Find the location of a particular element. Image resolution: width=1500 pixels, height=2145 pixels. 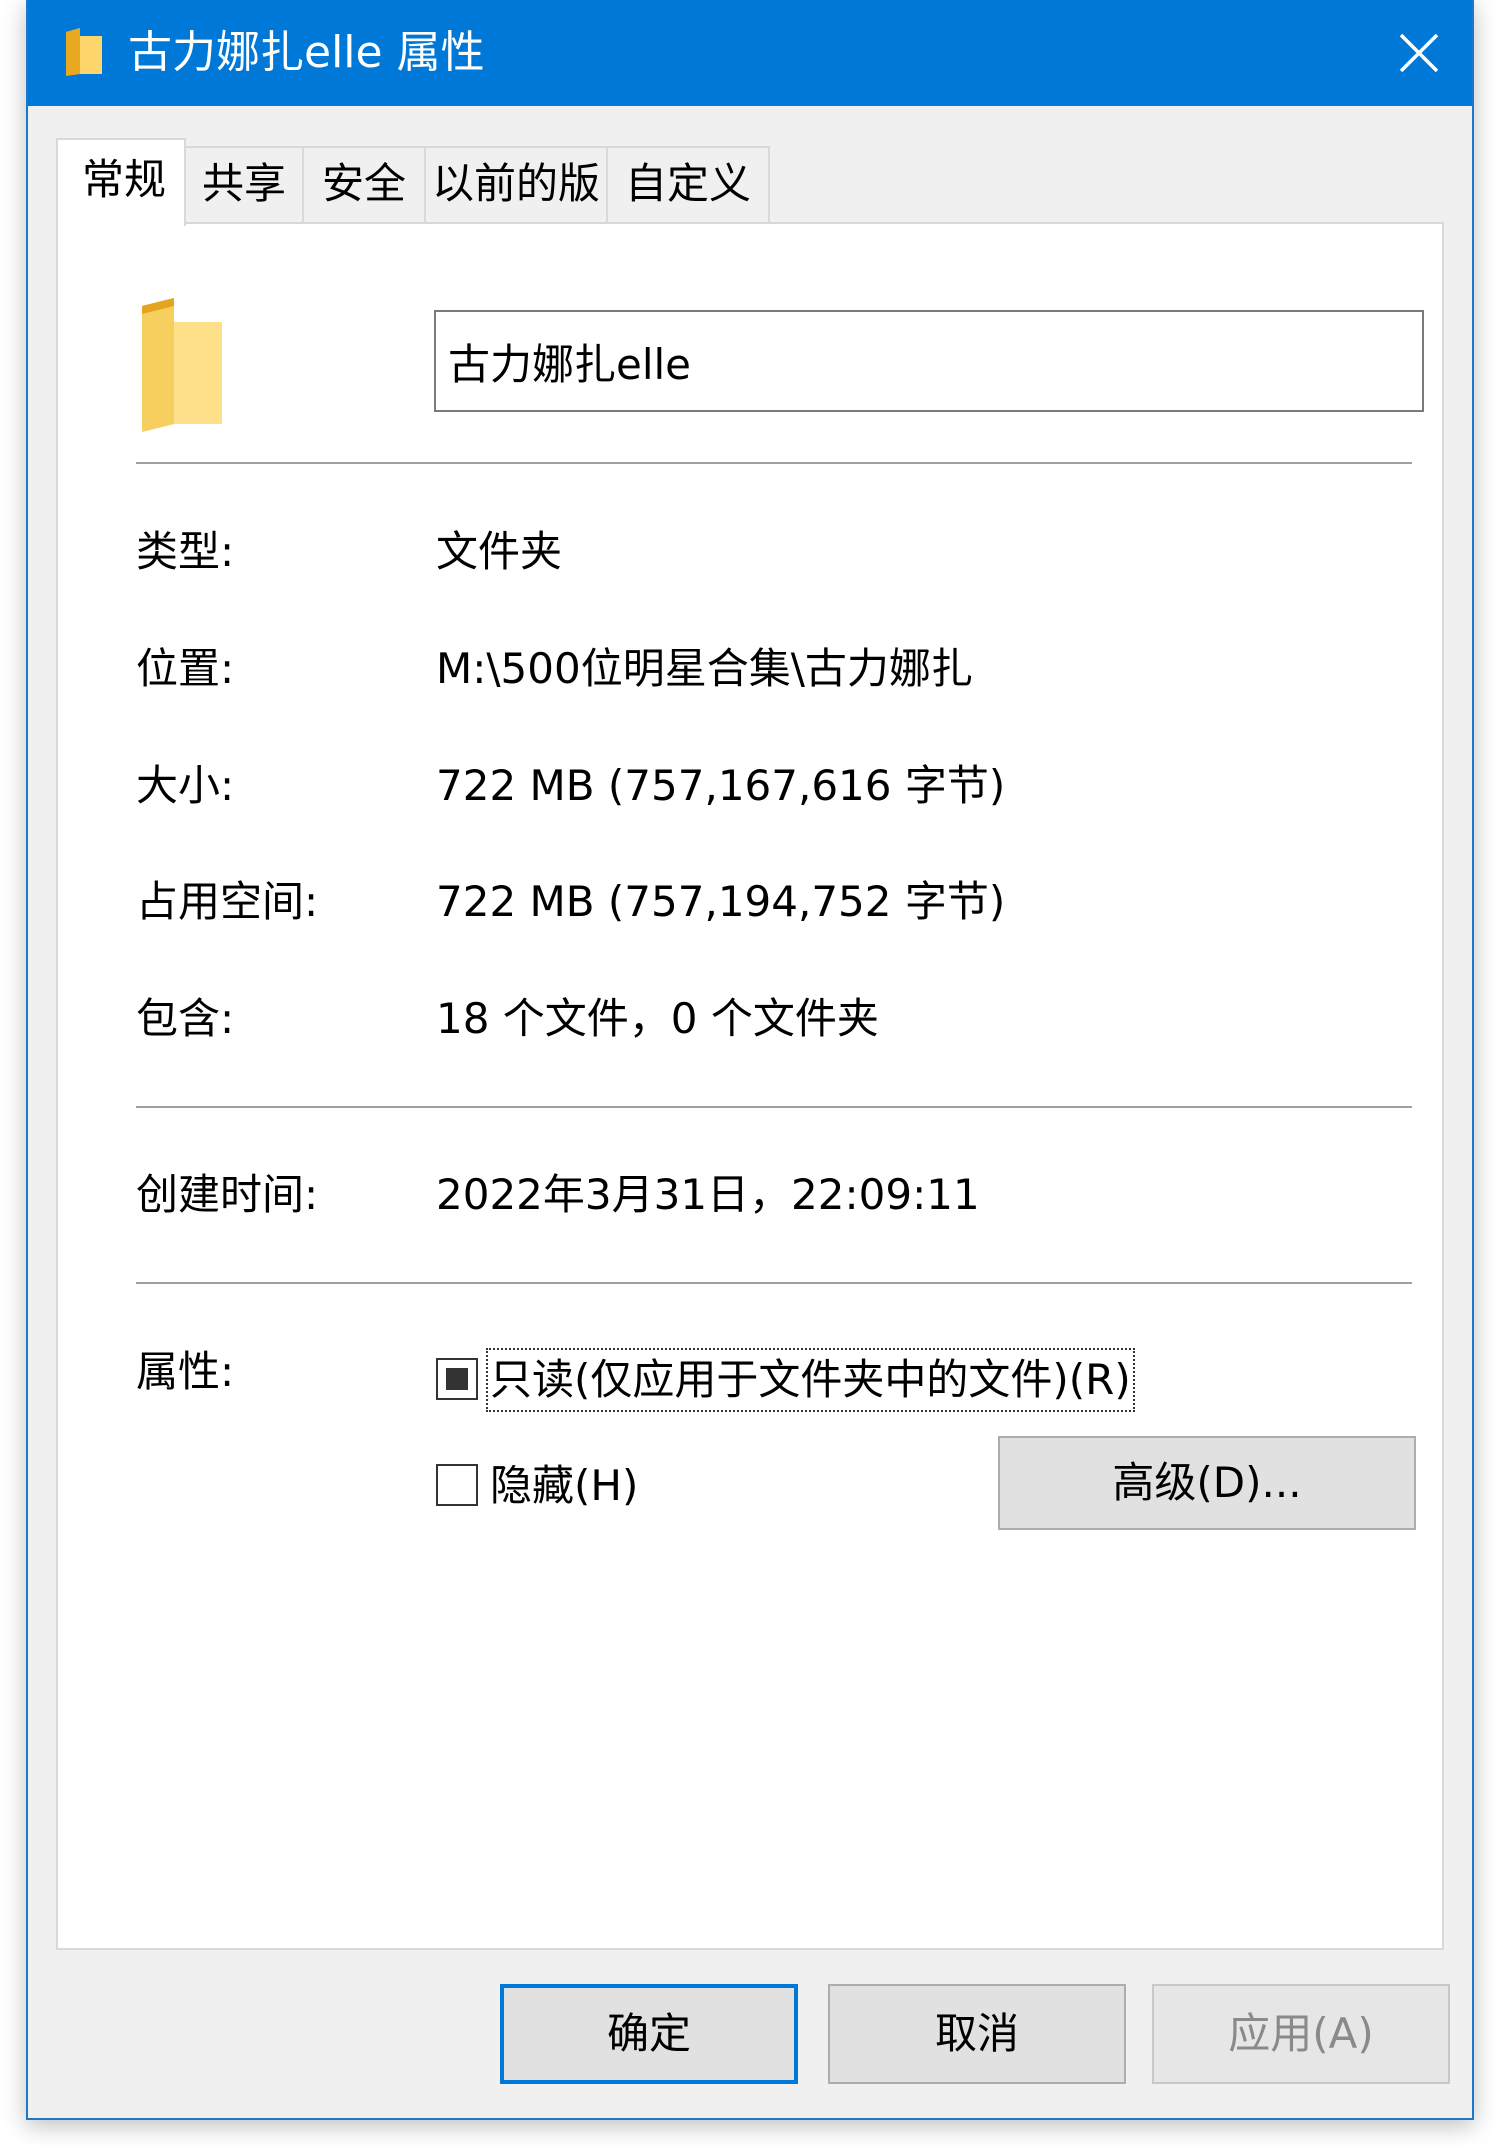

tab-general: 常规 is located at coordinates (121, 182).